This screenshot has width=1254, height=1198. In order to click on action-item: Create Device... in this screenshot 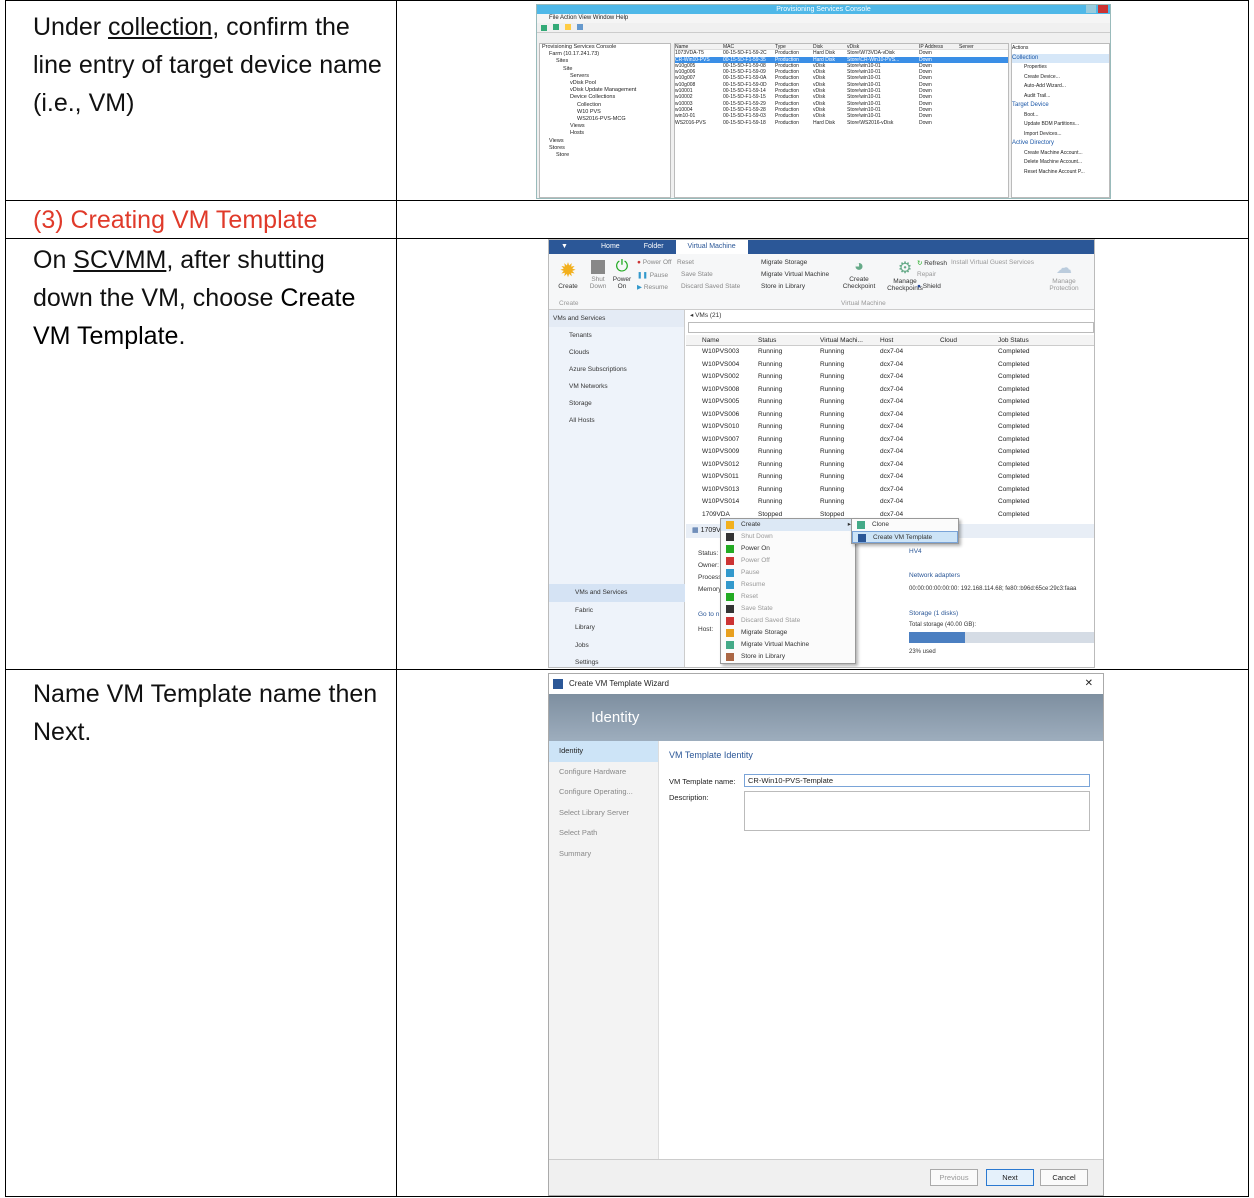, I will do `click(1060, 78)`.